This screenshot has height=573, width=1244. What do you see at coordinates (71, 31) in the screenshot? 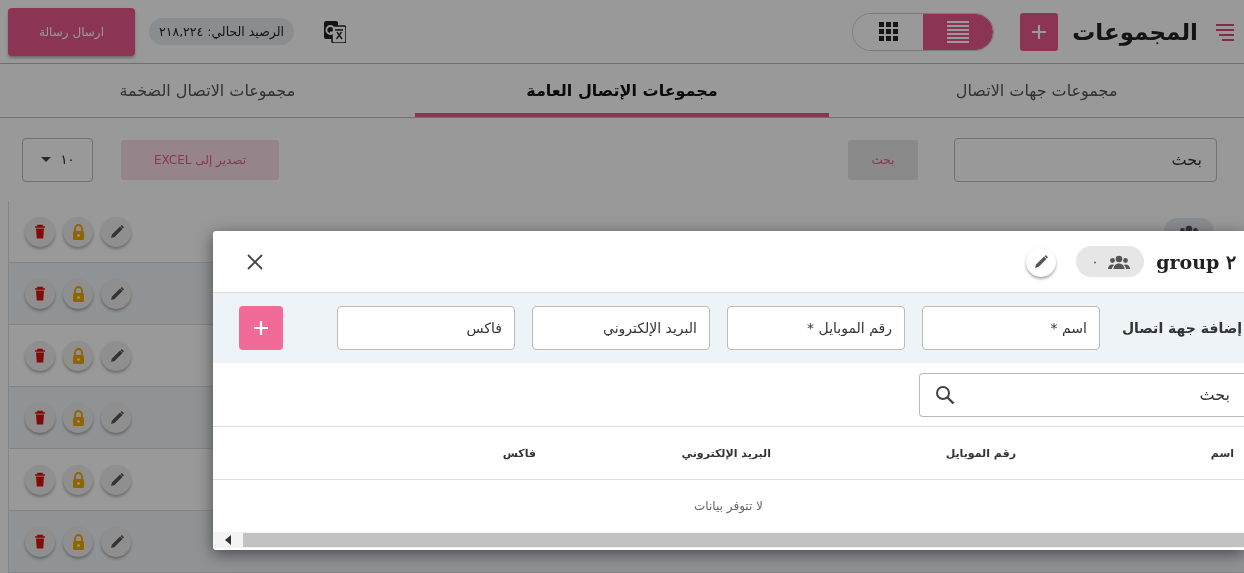
I see `send-message-button: ارسال رسالة` at bounding box center [71, 31].